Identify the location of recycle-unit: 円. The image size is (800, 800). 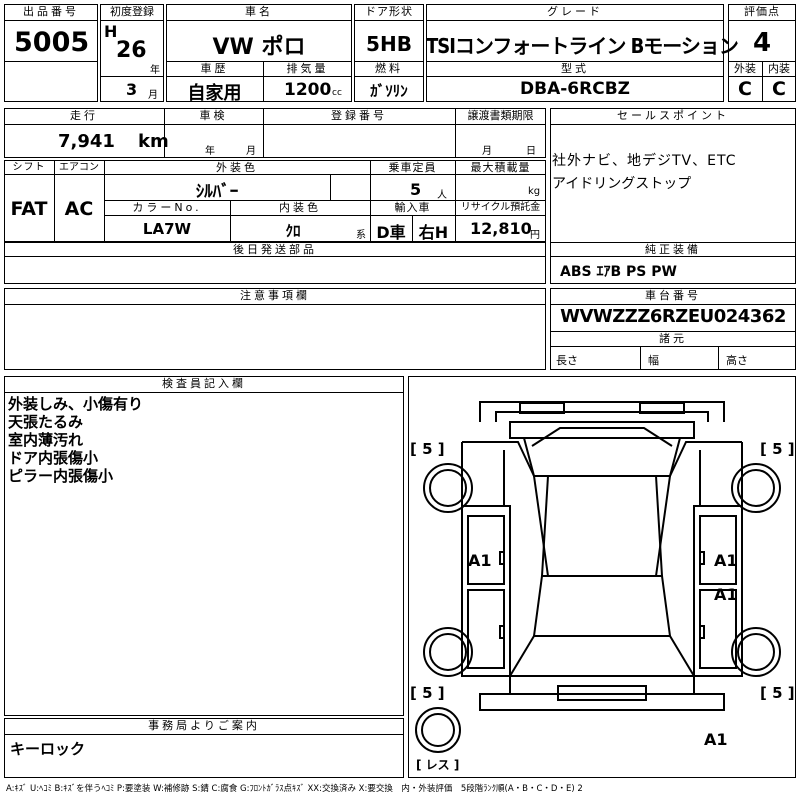
(535, 235).